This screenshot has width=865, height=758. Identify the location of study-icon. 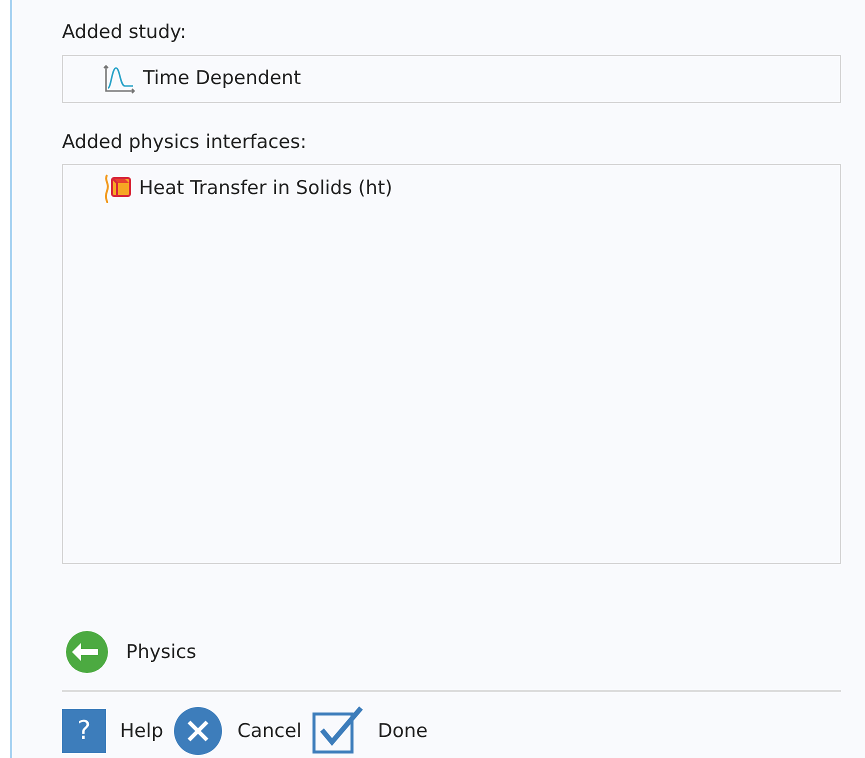
(120, 79).